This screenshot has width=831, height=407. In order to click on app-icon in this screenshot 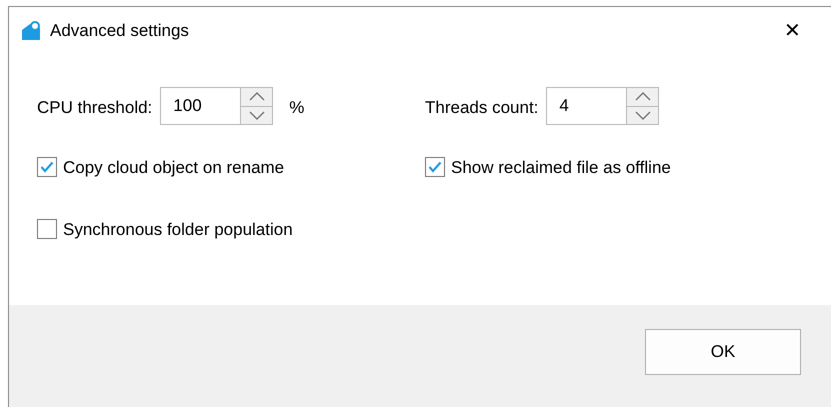, I will do `click(31, 31)`.